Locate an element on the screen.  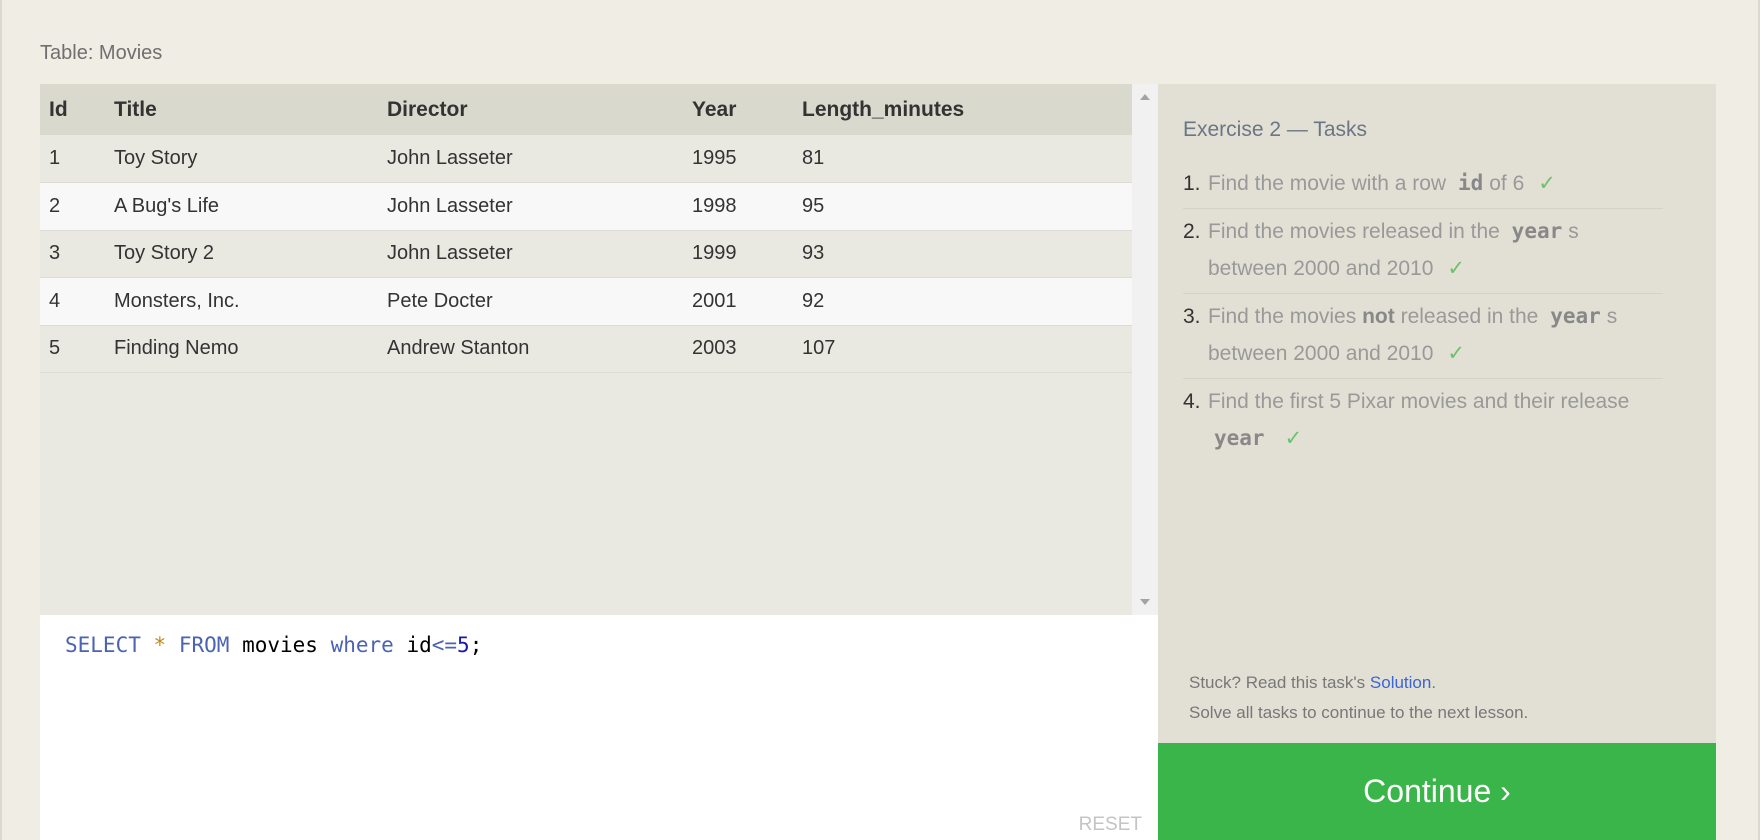
exercise-title: Exercise 2 — Tasks is located at coordinates (1275, 129).